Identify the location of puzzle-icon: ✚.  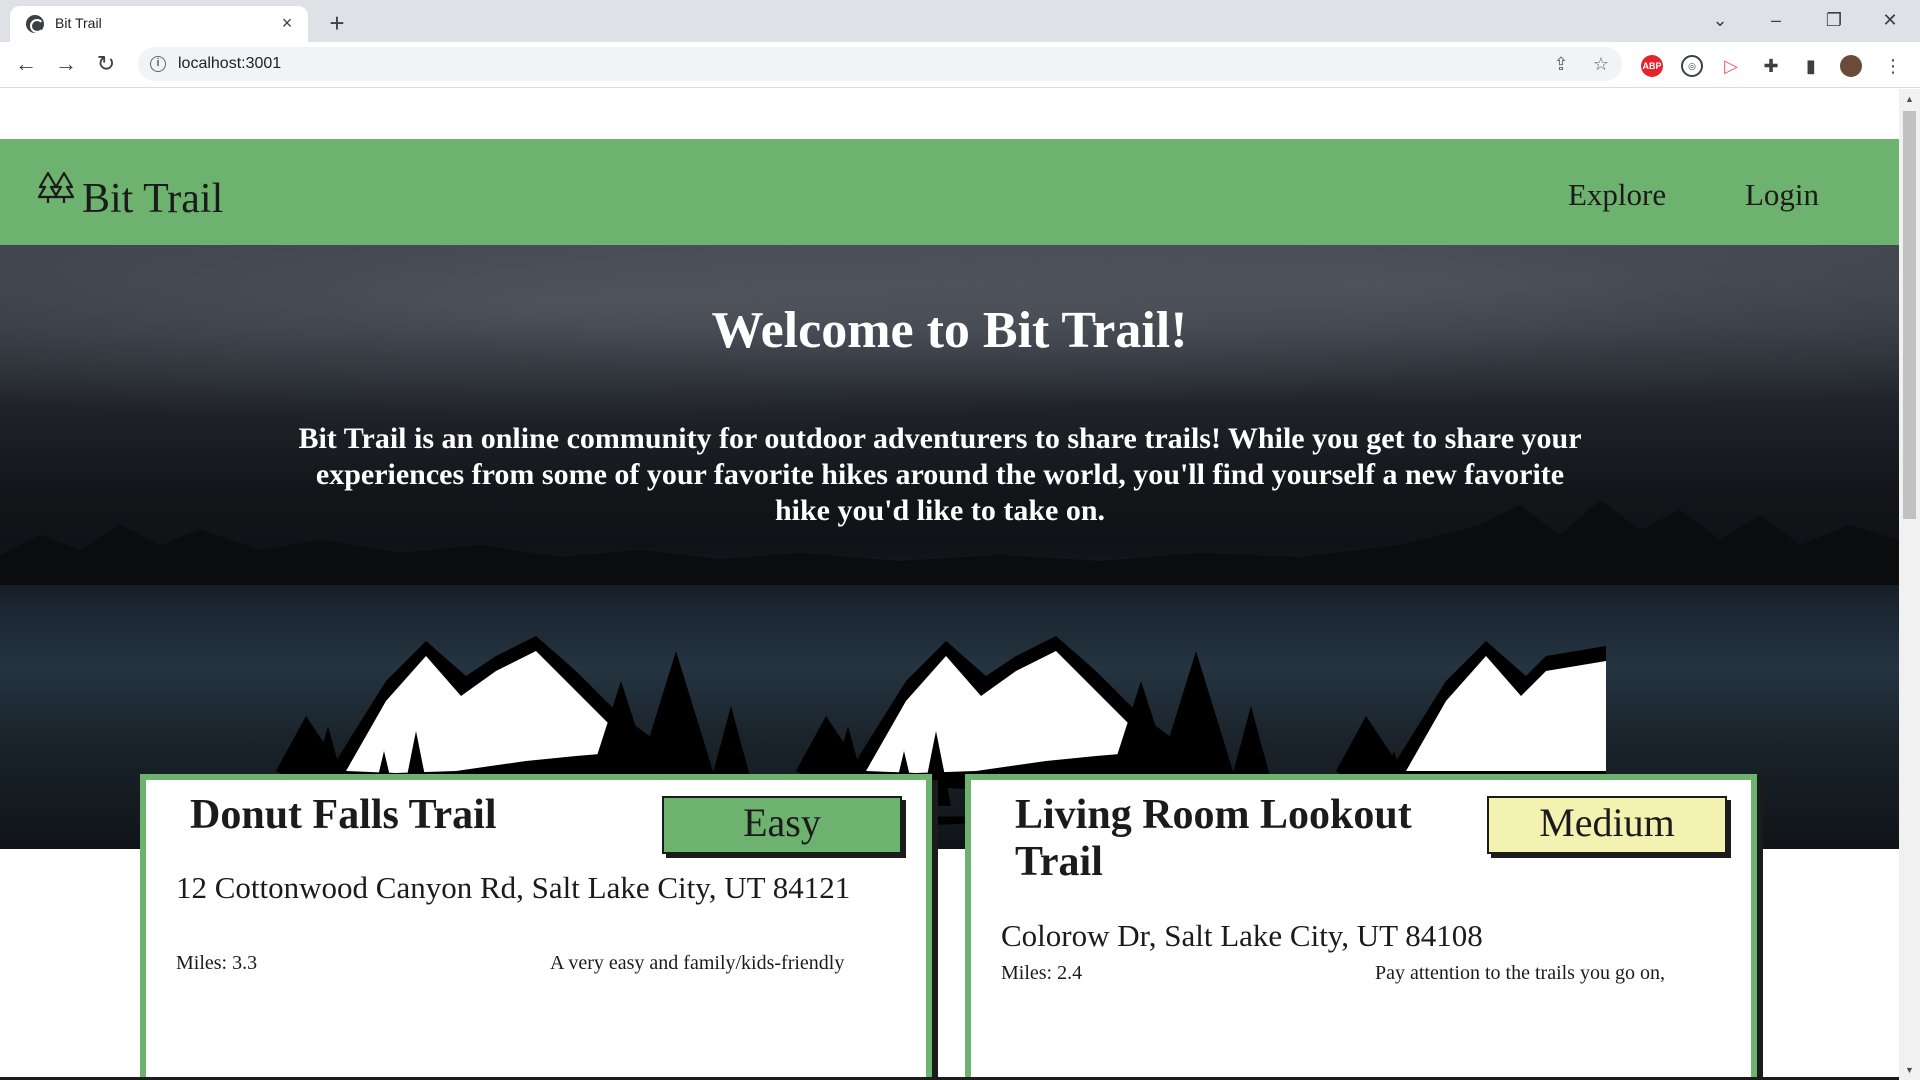
(1771, 66).